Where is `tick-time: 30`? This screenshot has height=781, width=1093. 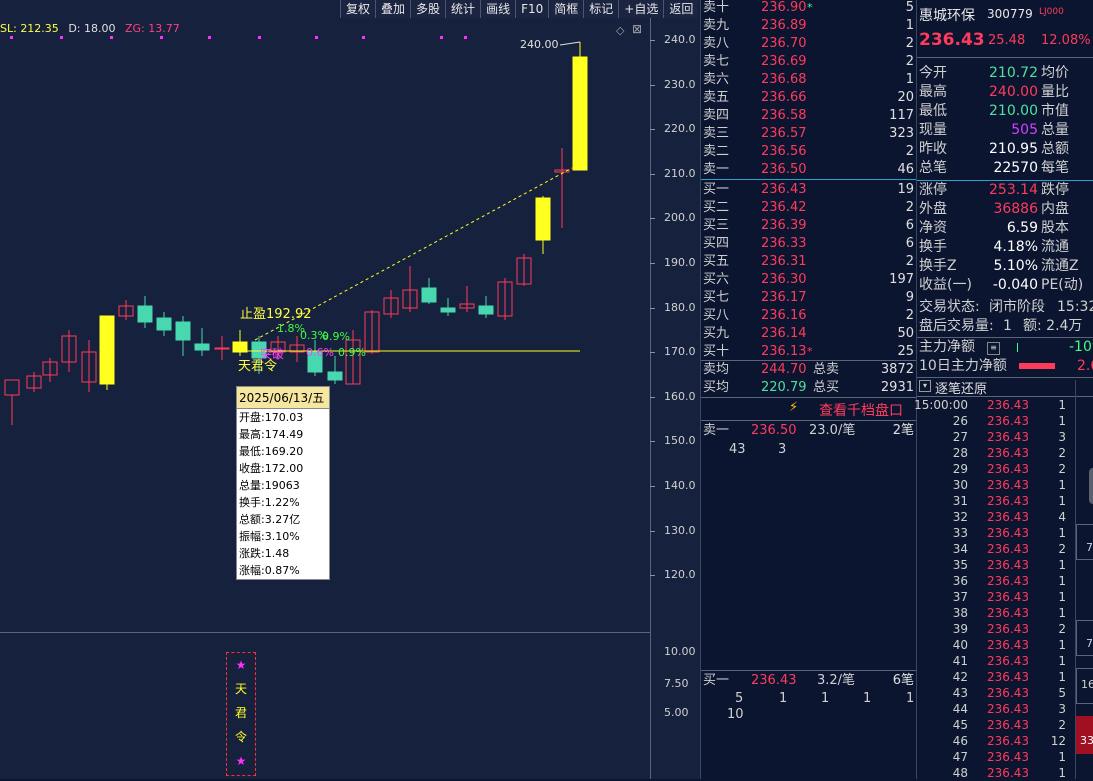 tick-time: 30 is located at coordinates (960, 485).